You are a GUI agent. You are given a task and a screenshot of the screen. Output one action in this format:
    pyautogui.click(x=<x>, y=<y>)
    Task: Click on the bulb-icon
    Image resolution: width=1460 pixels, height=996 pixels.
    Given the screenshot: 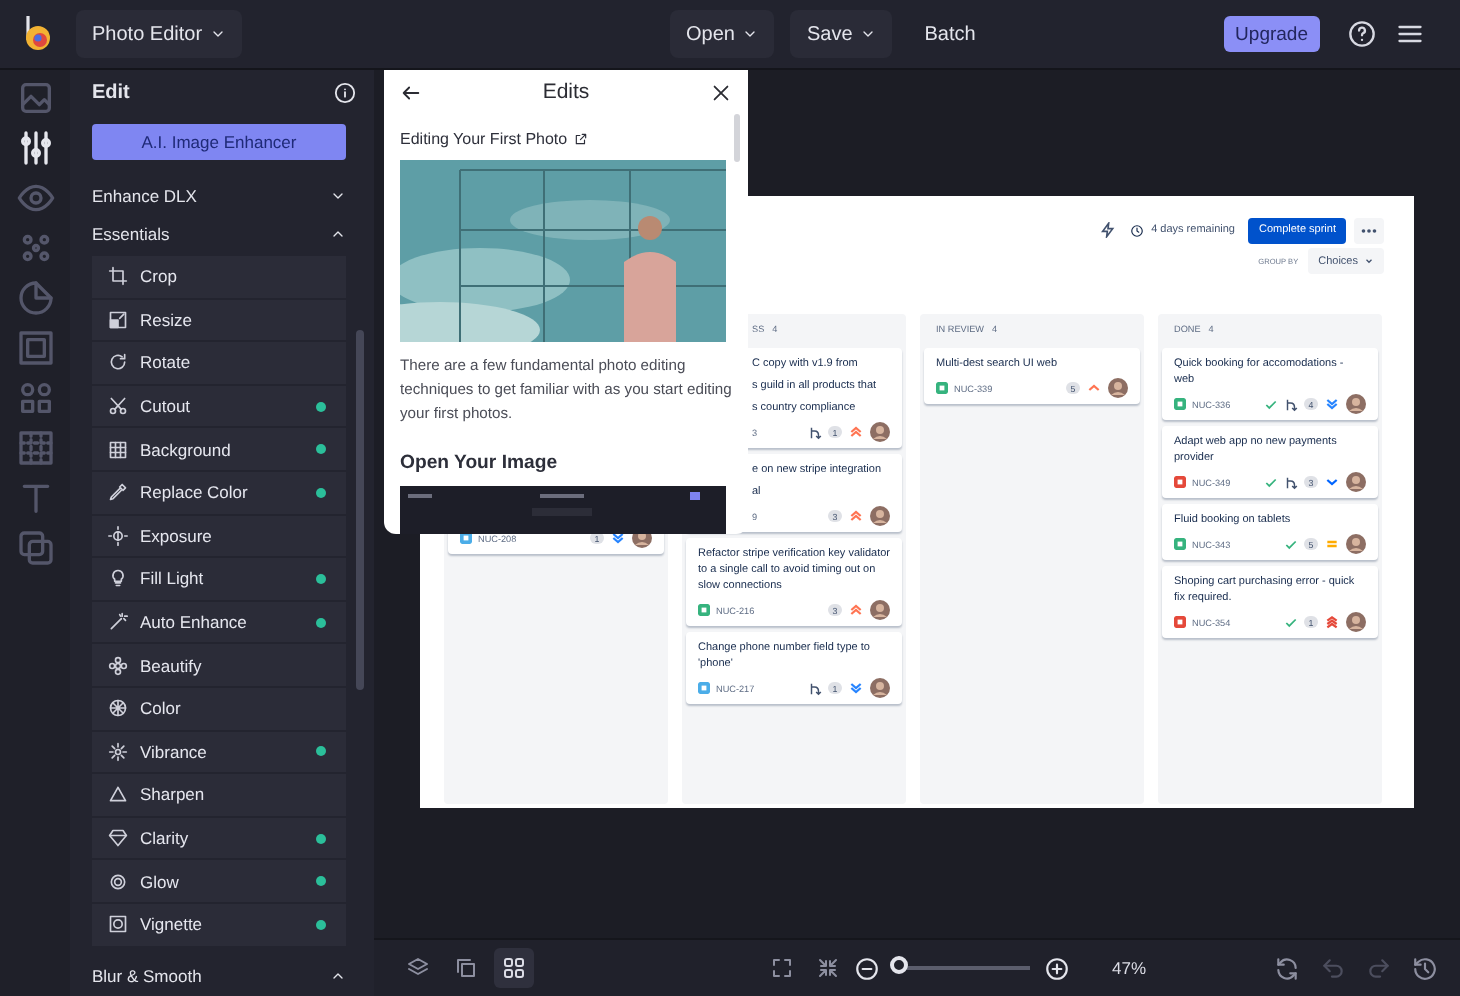 What is the action you would take?
    pyautogui.click(x=118, y=578)
    